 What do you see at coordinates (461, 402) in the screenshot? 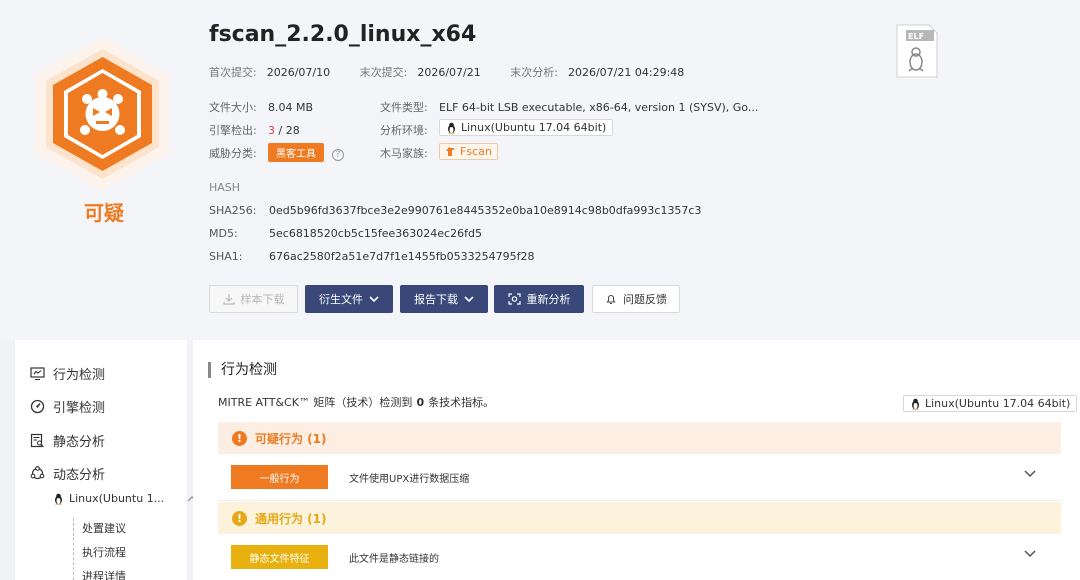
I see `mitre-suffix: 条技术指标。` at bounding box center [461, 402].